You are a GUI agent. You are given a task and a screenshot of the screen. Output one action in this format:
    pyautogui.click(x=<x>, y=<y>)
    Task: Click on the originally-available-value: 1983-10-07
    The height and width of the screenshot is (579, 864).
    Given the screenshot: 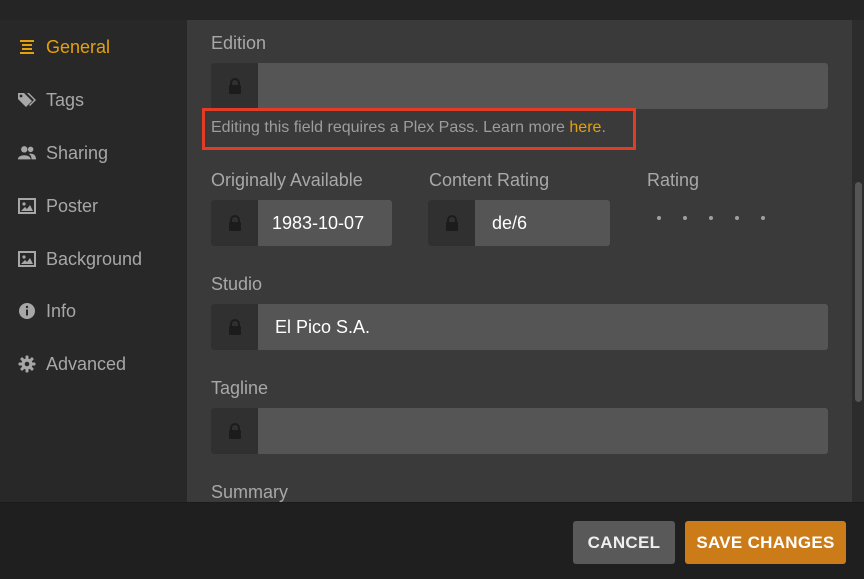 What is the action you would take?
    pyautogui.click(x=318, y=223)
    